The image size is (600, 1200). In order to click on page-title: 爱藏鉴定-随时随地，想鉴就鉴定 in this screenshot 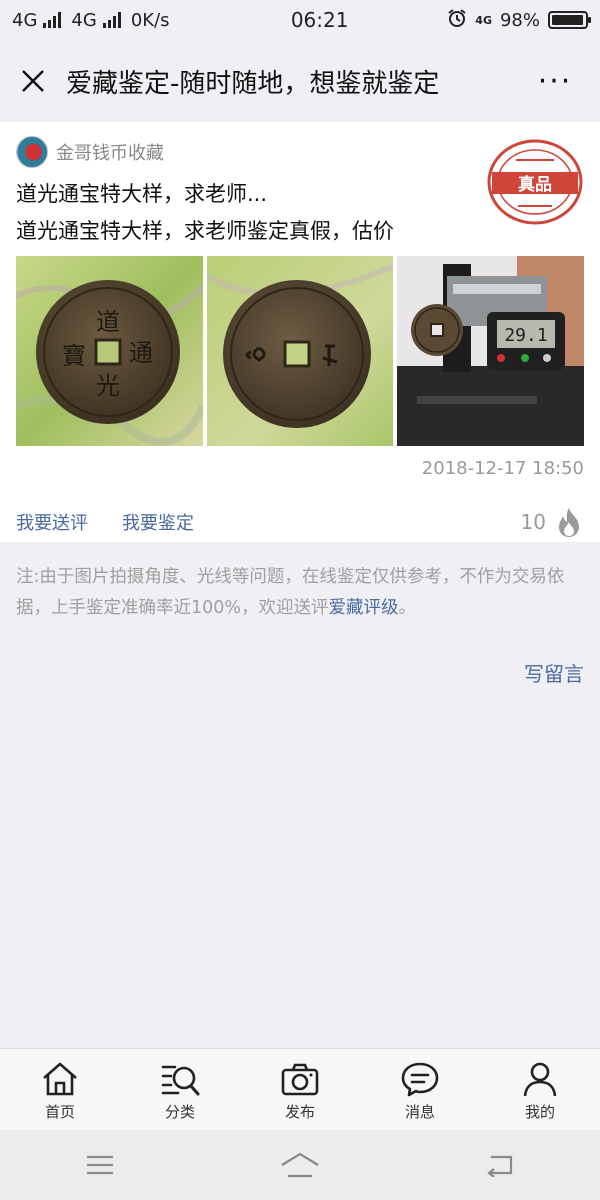, I will do `click(253, 83)`.